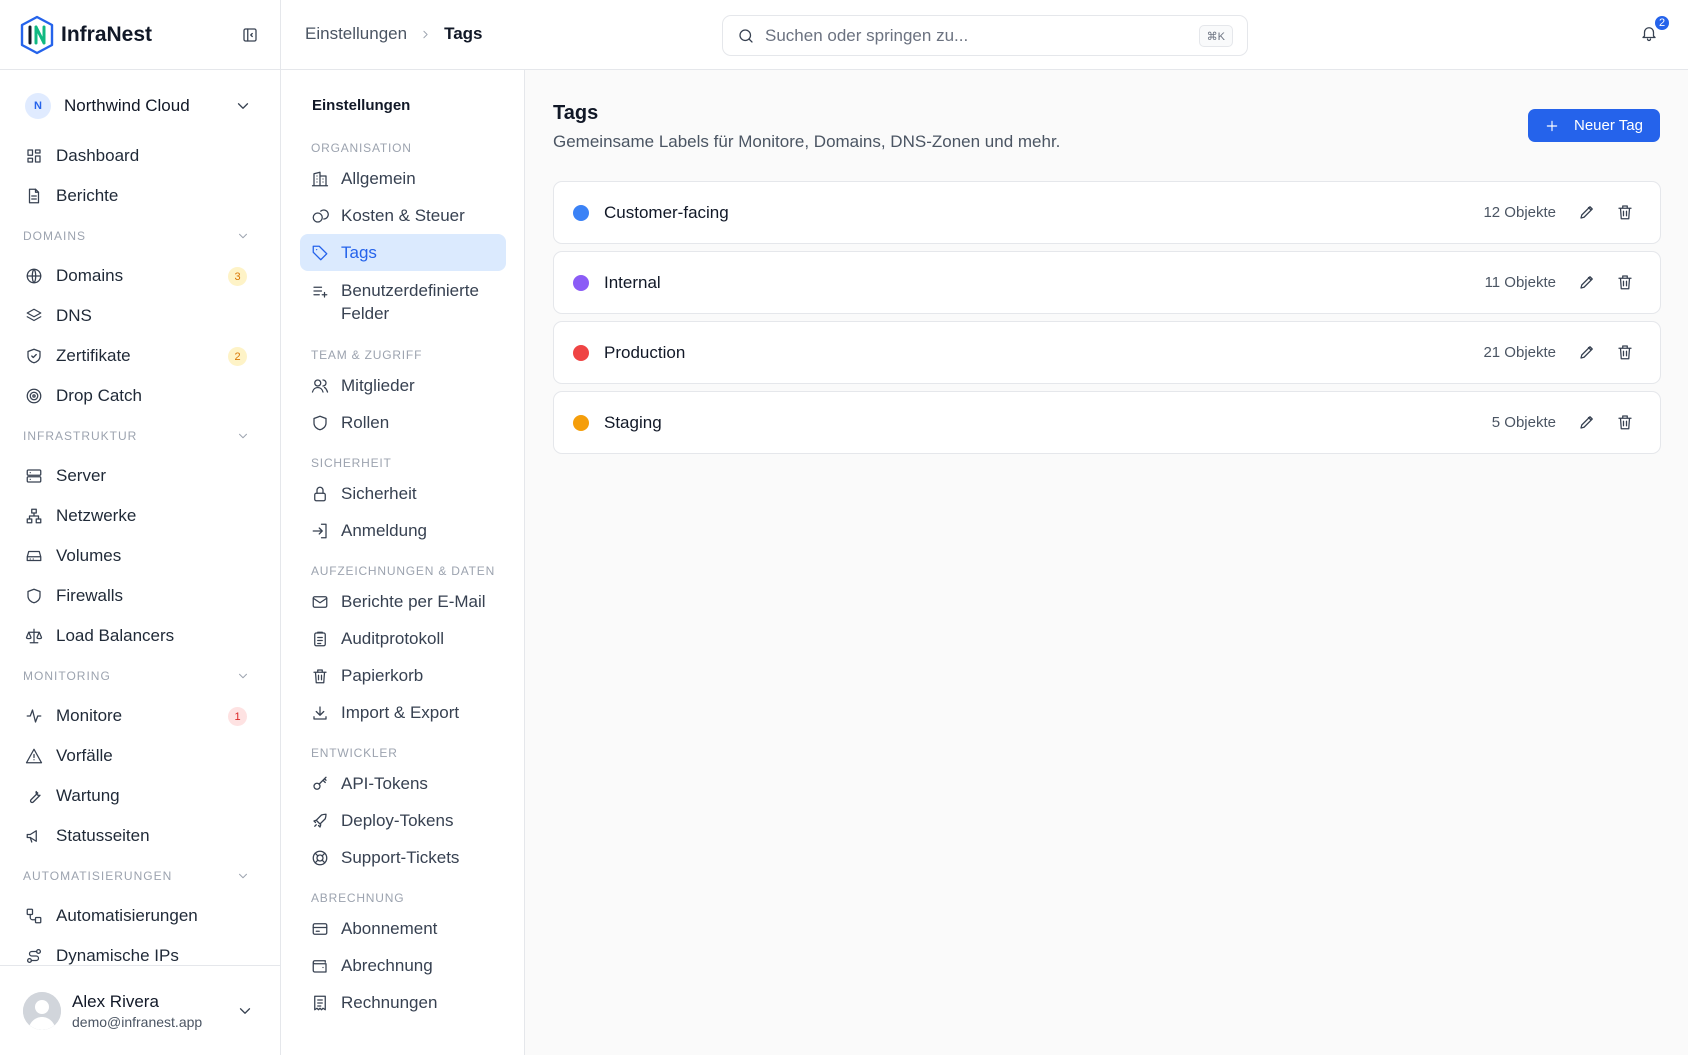 The image size is (1688, 1055). What do you see at coordinates (632, 282) in the screenshot?
I see `tag-name: Internal` at bounding box center [632, 282].